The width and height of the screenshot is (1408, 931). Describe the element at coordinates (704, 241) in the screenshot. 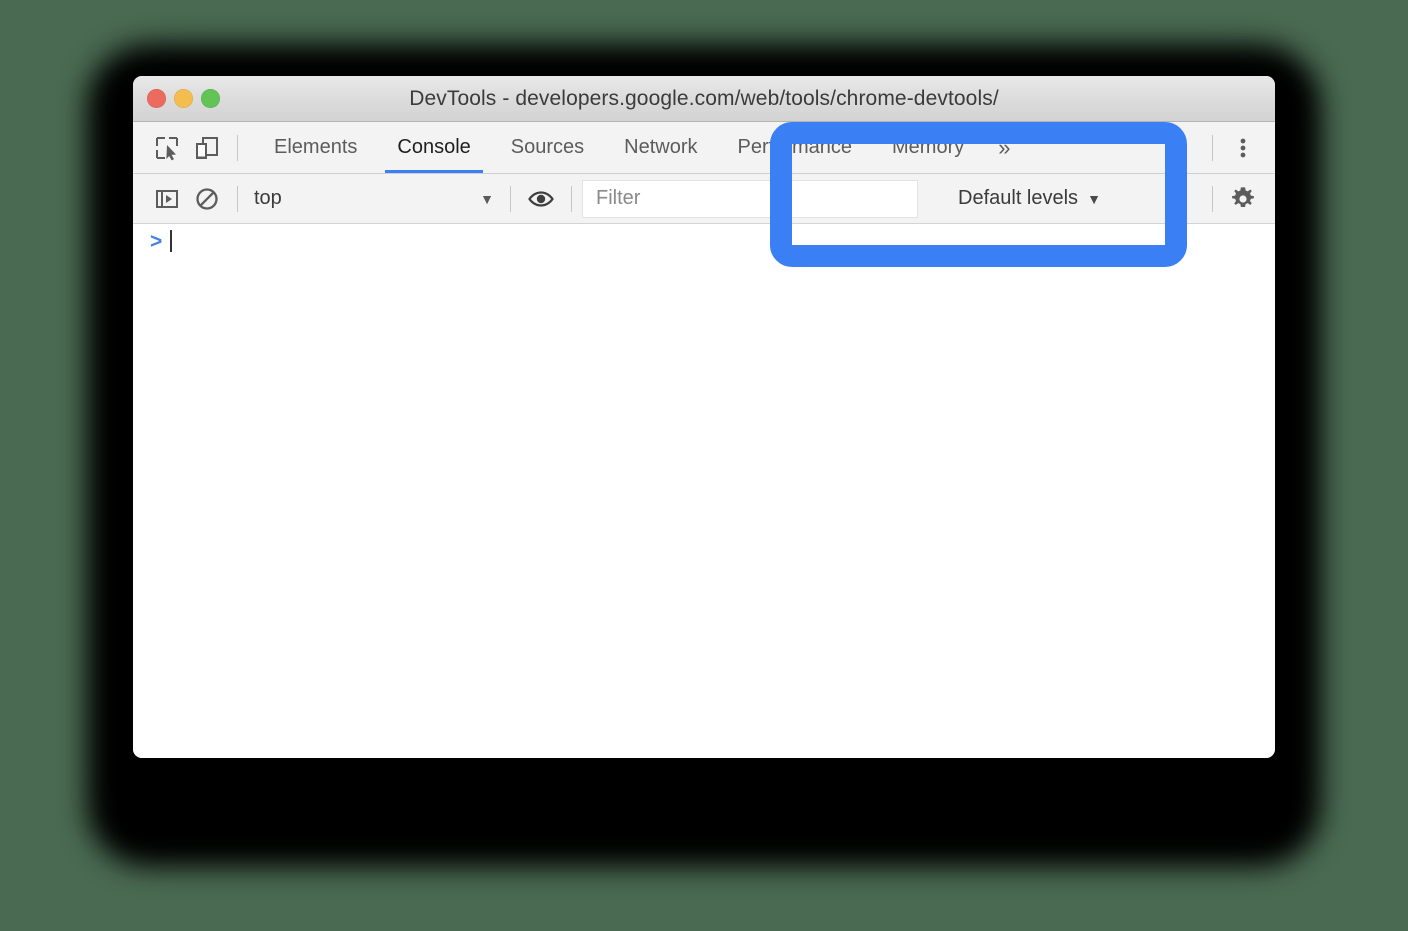

I see `console-prompt-row: >` at that location.